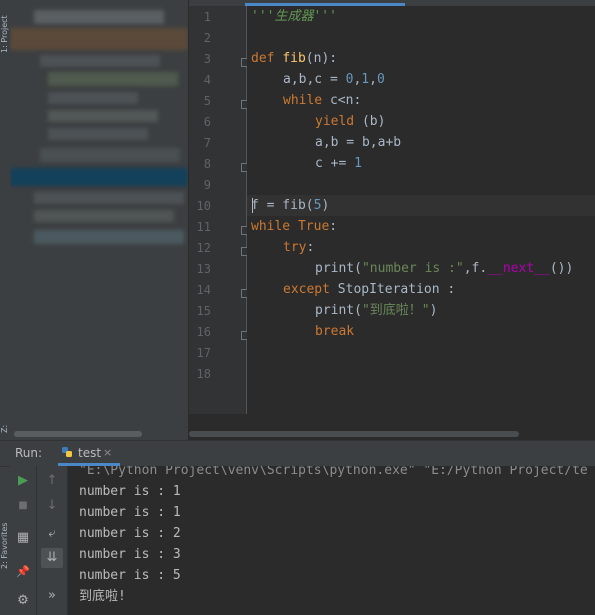  What do you see at coordinates (335, 163) in the screenshot?
I see `code-text: c +=` at bounding box center [335, 163].